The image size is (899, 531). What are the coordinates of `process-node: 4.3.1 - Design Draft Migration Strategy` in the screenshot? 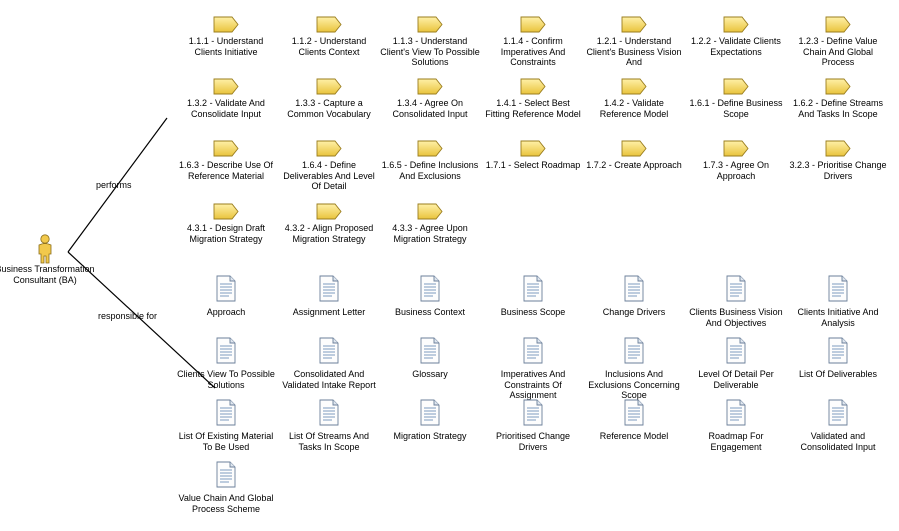 It's located at (226, 223).